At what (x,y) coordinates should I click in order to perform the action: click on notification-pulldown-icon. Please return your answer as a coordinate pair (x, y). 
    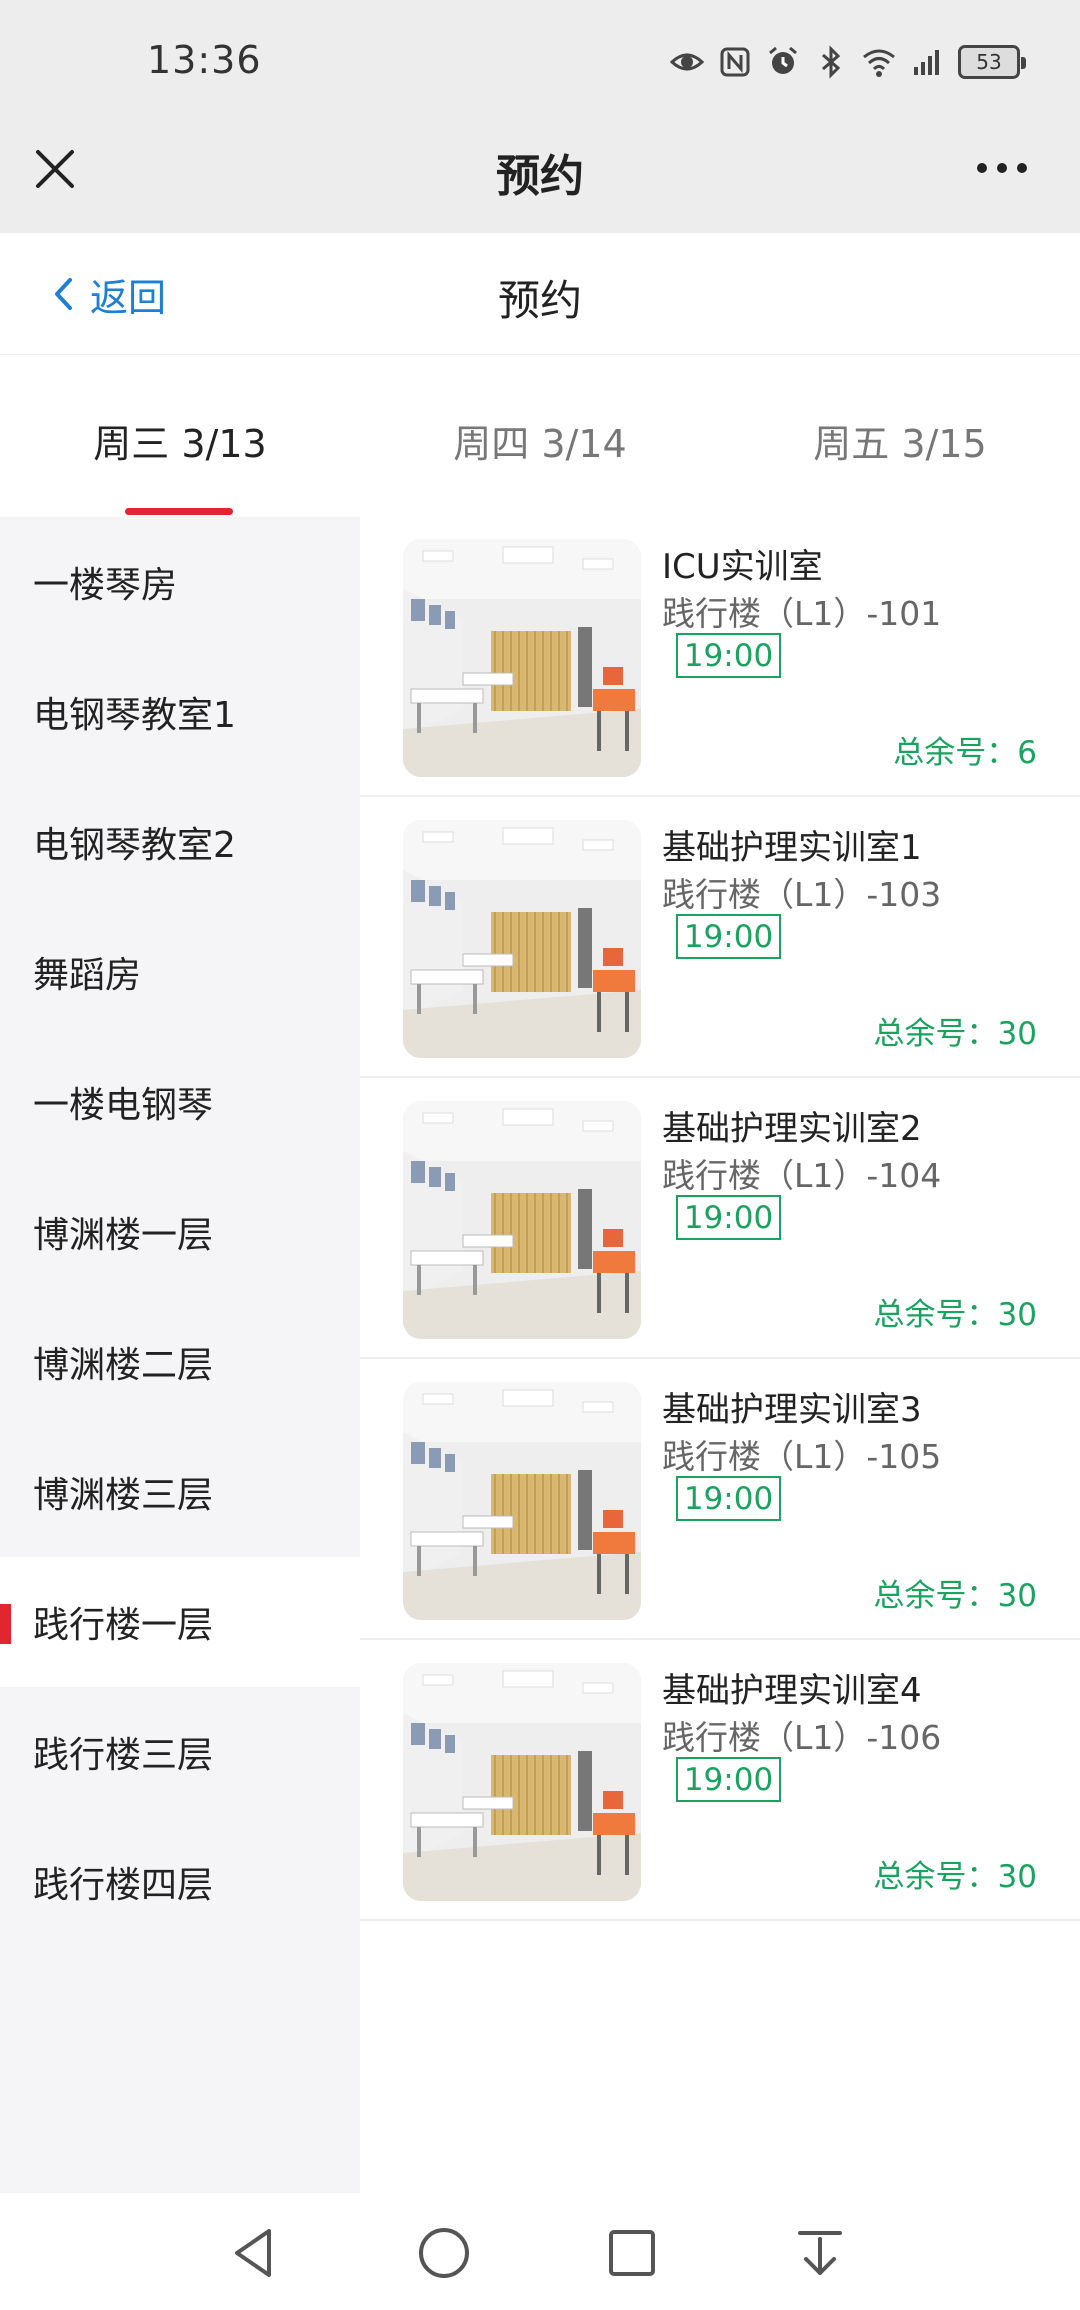
    Looking at the image, I should click on (820, 2253).